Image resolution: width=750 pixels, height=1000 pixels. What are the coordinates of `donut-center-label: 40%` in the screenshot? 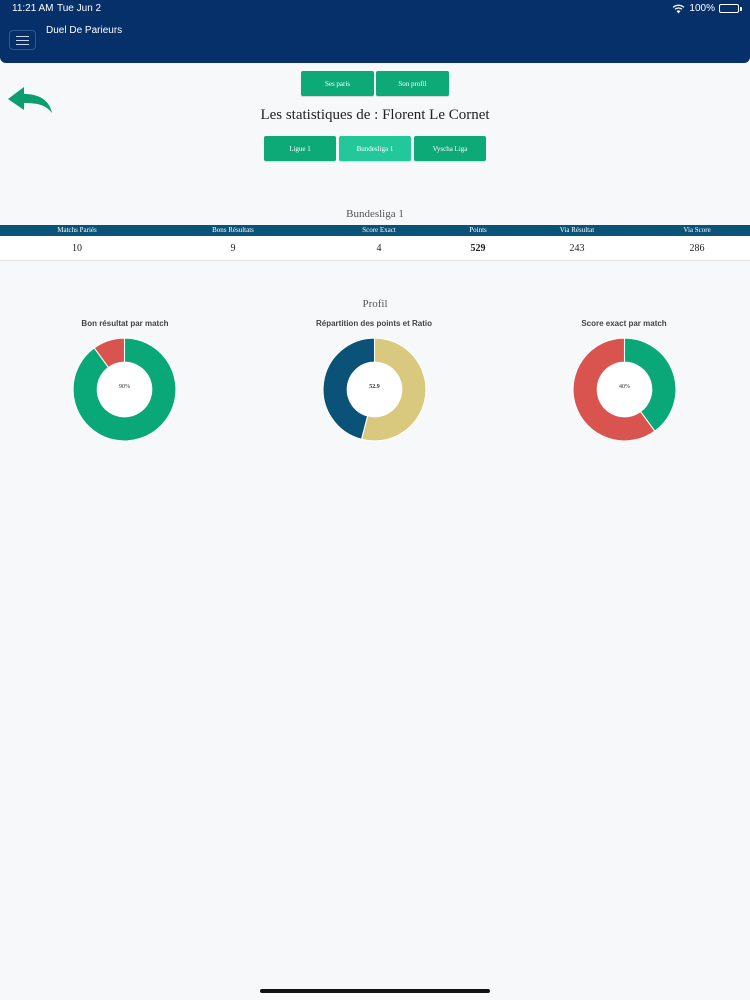 It's located at (624, 387).